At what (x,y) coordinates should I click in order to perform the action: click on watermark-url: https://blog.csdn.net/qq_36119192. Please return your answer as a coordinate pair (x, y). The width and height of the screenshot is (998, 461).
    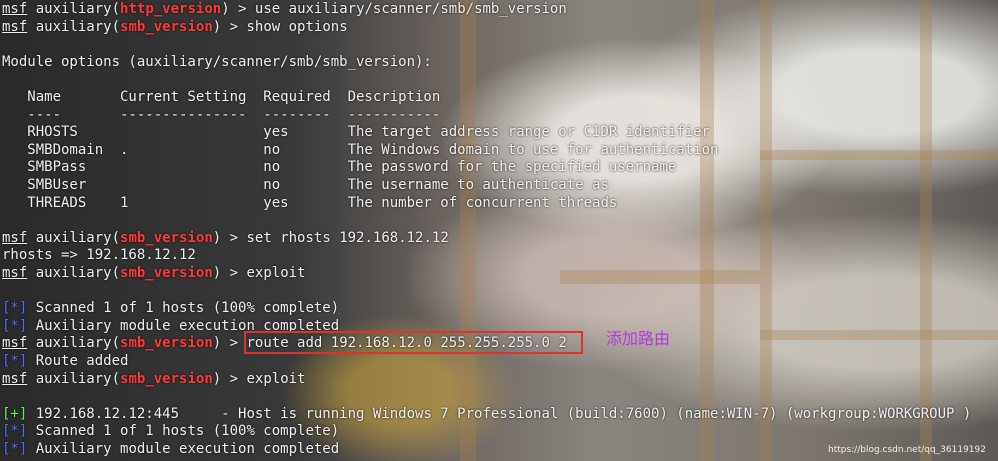
    Looking at the image, I should click on (906, 450).